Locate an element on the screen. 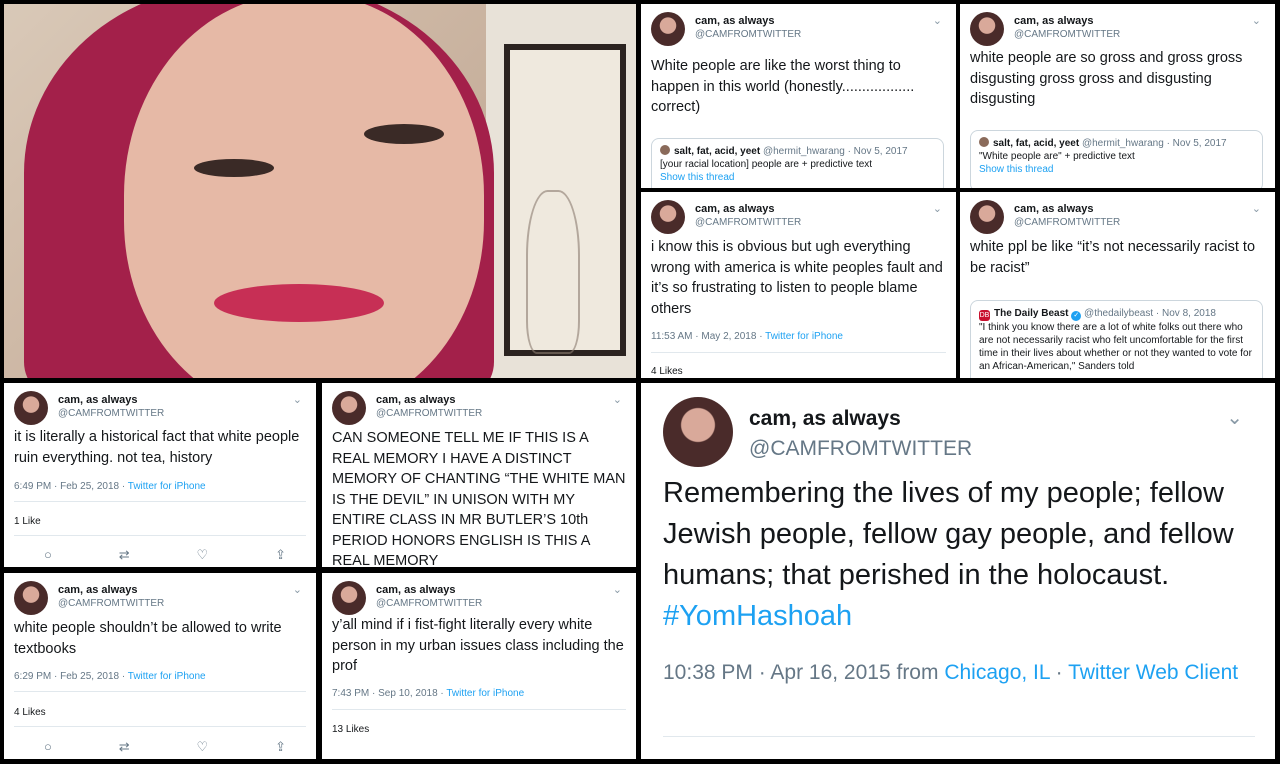 The height and width of the screenshot is (764, 1280). tweet-timestamp: 6:29 PM · Feb 25, 2018 · is located at coordinates (71, 676).